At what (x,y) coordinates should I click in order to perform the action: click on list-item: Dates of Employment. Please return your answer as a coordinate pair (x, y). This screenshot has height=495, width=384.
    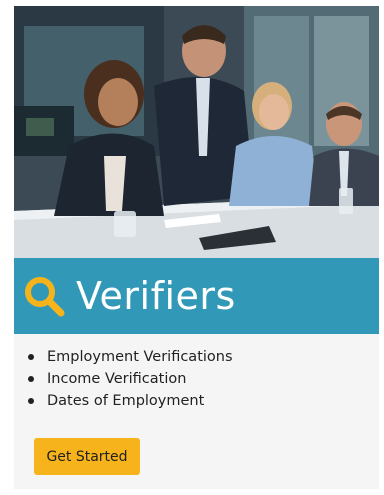
    Looking at the image, I should click on (130, 401).